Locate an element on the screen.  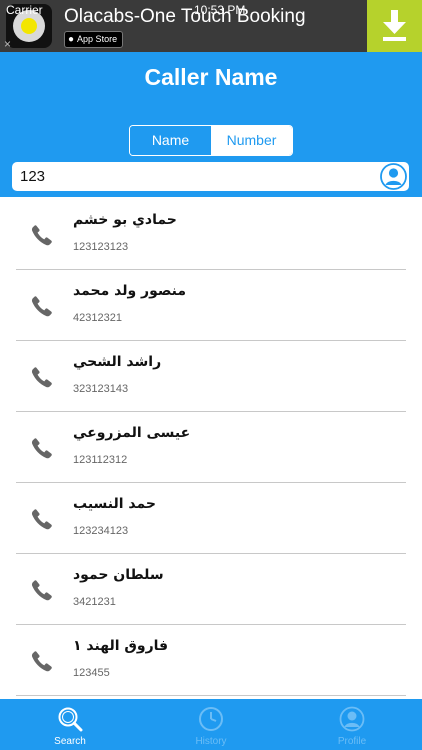
list-item: عيسى المزروعي 123112312 is located at coordinates (211, 447).